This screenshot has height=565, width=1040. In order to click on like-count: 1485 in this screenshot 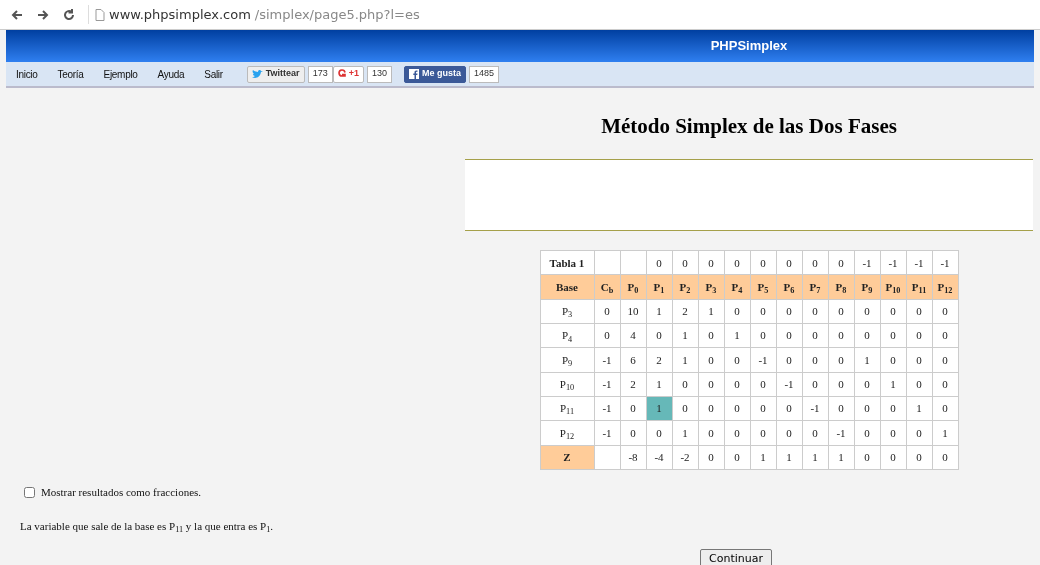, I will do `click(483, 74)`.